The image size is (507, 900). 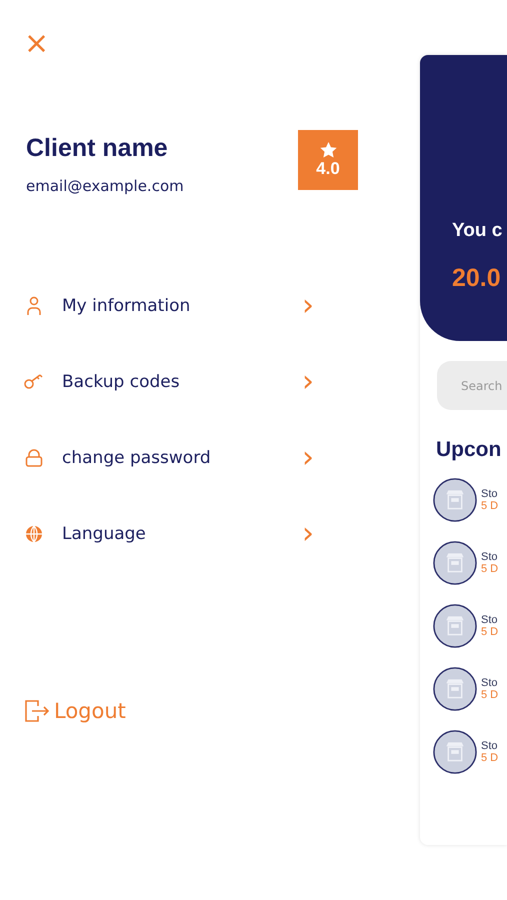 What do you see at coordinates (477, 278) in the screenshot?
I see `balance-amount: 20.0` at bounding box center [477, 278].